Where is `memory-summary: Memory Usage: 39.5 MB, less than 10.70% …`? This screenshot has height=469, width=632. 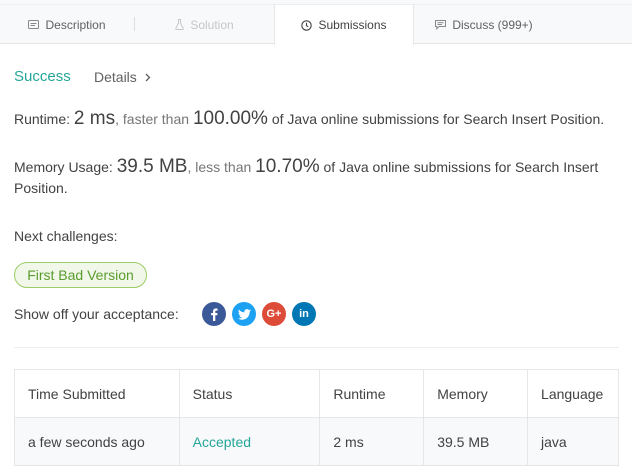 memory-summary: Memory Usage: 39.5 MB, less than 10.70% … is located at coordinates (317, 177).